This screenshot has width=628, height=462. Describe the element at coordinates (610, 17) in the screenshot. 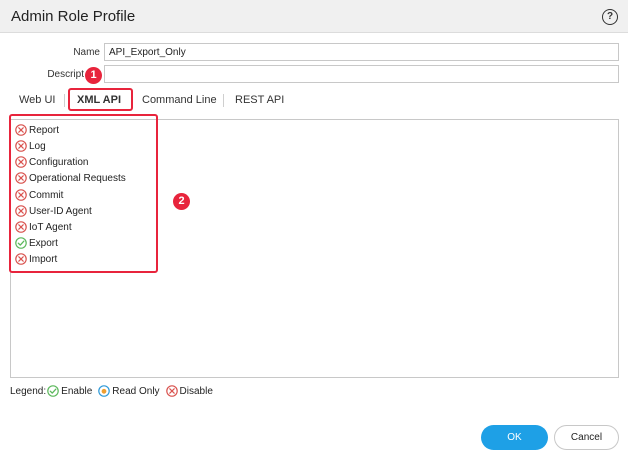

I see `help-icon: ?` at that location.